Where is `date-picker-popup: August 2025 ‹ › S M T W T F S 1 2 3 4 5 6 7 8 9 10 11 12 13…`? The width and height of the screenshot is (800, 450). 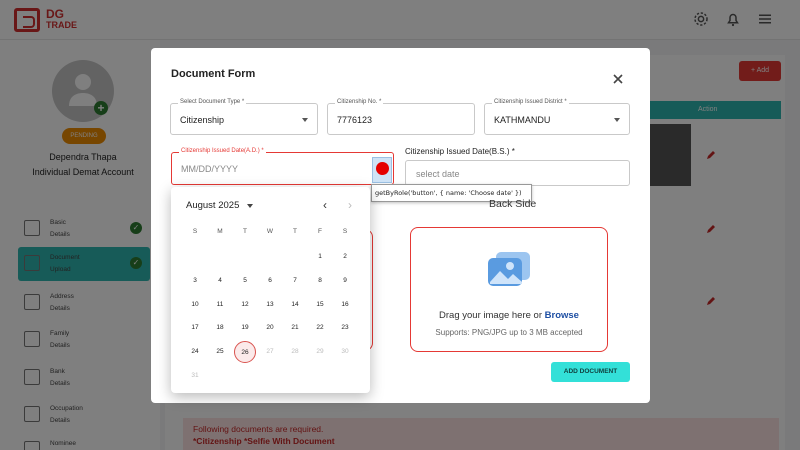
date-picker-popup: August 2025 ‹ › S M T W T F S 1 2 3 4 5 6 7 8 9 10 11 12 13… is located at coordinates (270, 290).